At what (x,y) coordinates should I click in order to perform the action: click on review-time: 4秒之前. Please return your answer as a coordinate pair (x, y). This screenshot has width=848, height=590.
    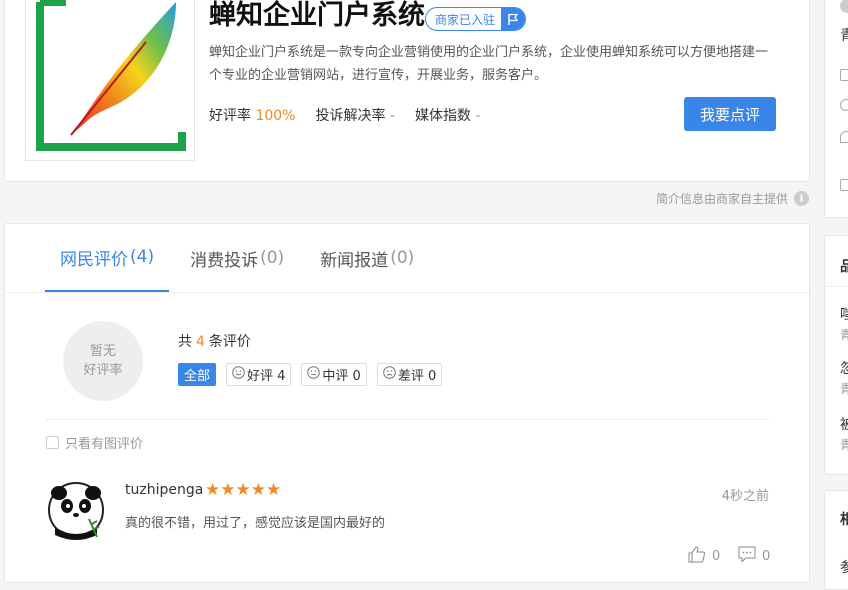
    Looking at the image, I should click on (745, 496).